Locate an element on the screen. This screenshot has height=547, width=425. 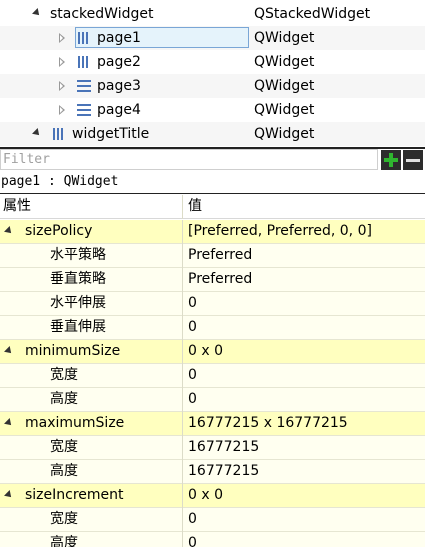
property-row-width: 宽度 16777215 is located at coordinates (212, 448).